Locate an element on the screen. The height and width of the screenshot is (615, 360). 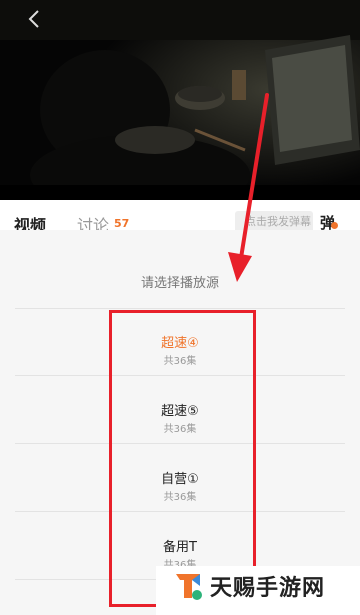
watermark-text: 天赐手游网 is located at coordinates (268, 588).